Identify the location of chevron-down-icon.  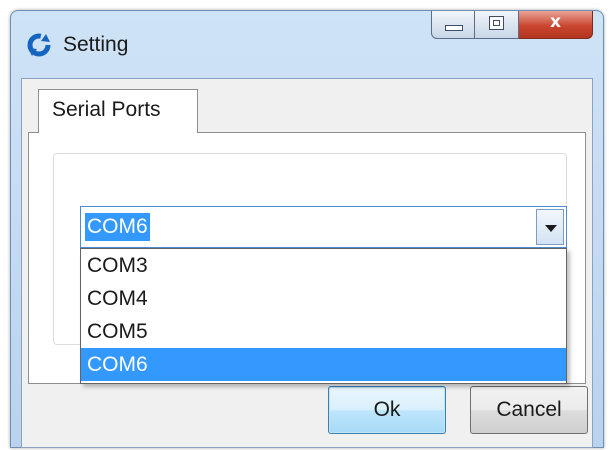
(551, 228).